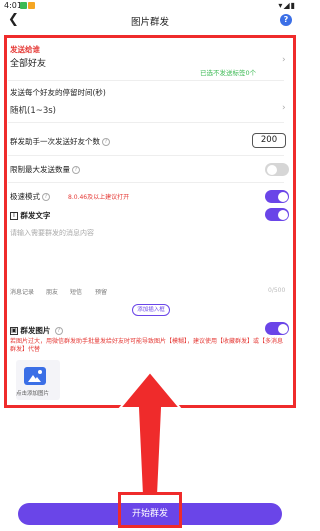 The width and height of the screenshot is (320, 531). I want to click on text-icon: T, so click(14, 216).